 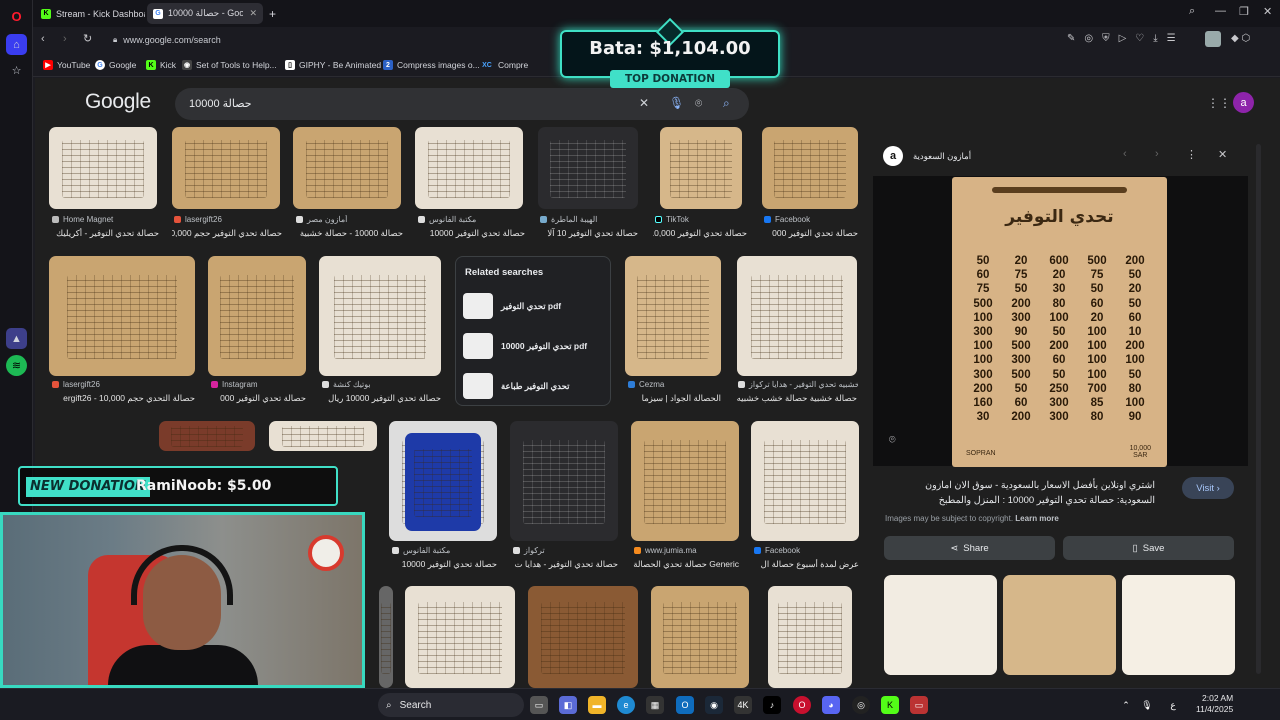 I want to click on home-icon: ⌂, so click(x=16, y=44).